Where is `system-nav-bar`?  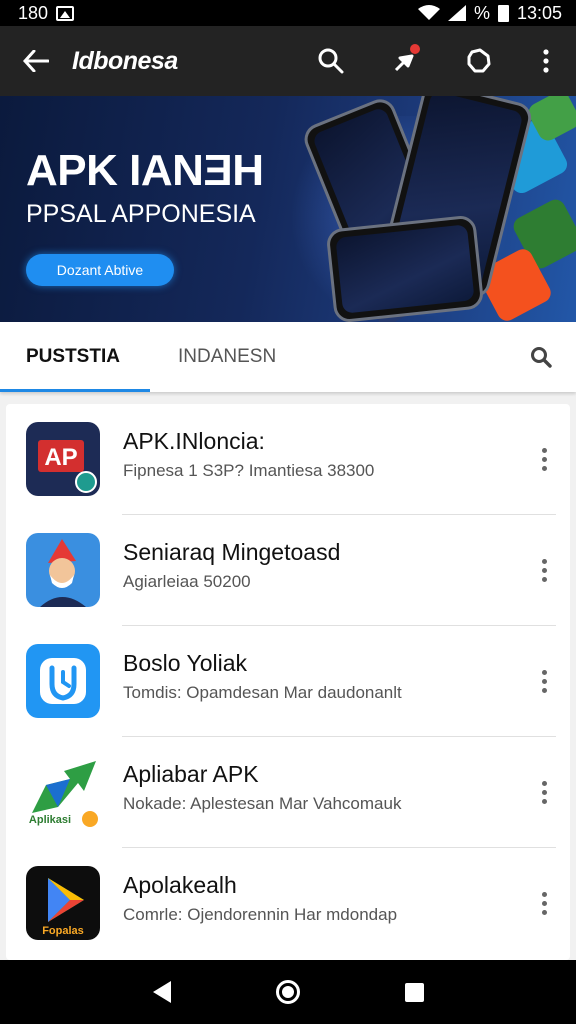 system-nav-bar is located at coordinates (288, 992).